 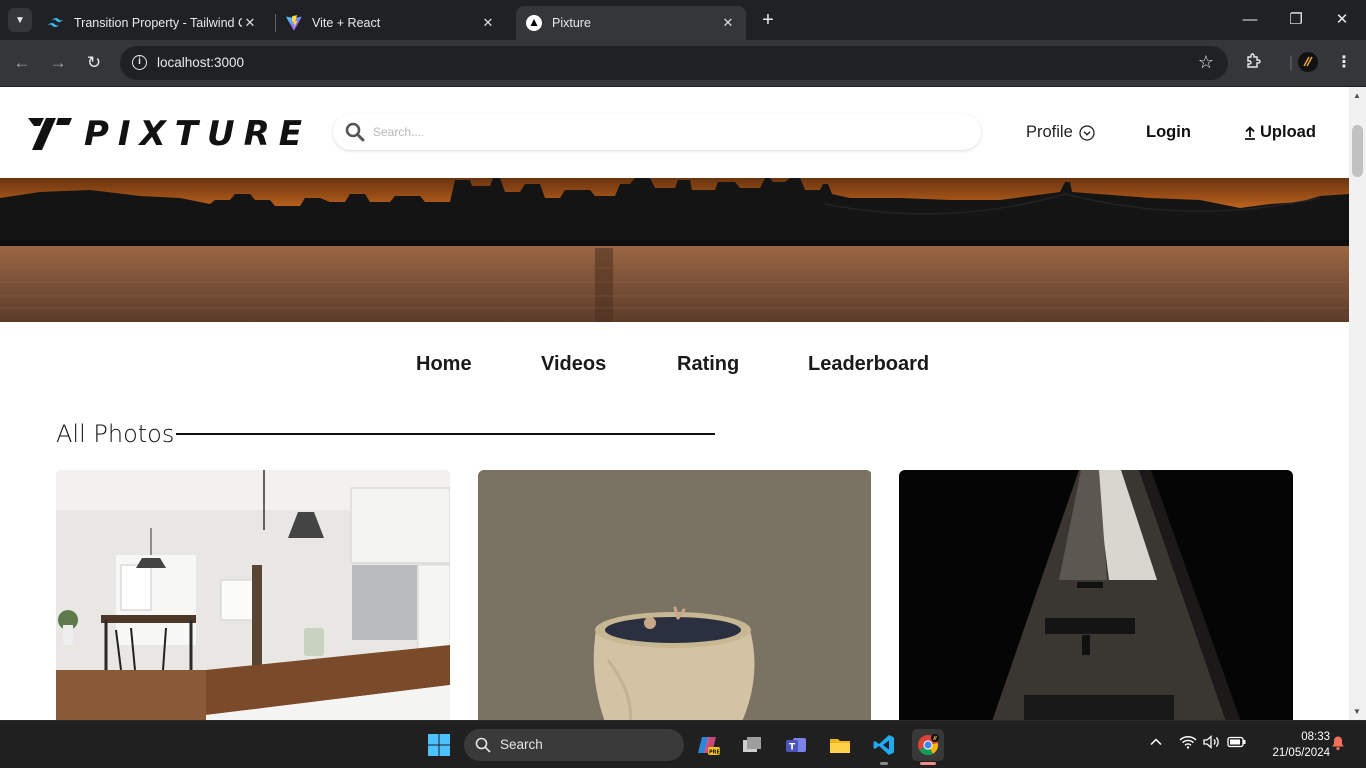 I want to click on chrome-active-indicator, so click(x=928, y=763).